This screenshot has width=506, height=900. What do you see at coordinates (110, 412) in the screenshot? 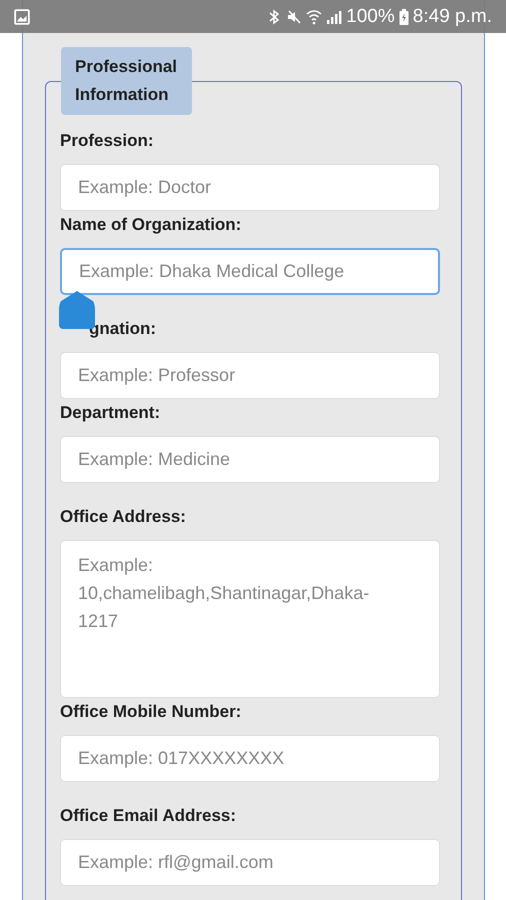
I see `field-label: Department:` at bounding box center [110, 412].